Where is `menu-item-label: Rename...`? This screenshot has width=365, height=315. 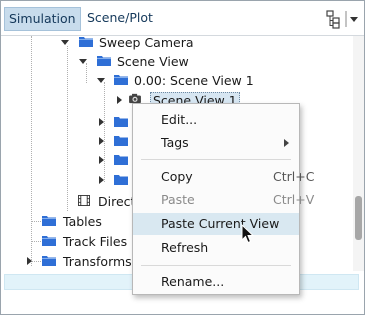
menu-item-label: Rename... is located at coordinates (193, 281).